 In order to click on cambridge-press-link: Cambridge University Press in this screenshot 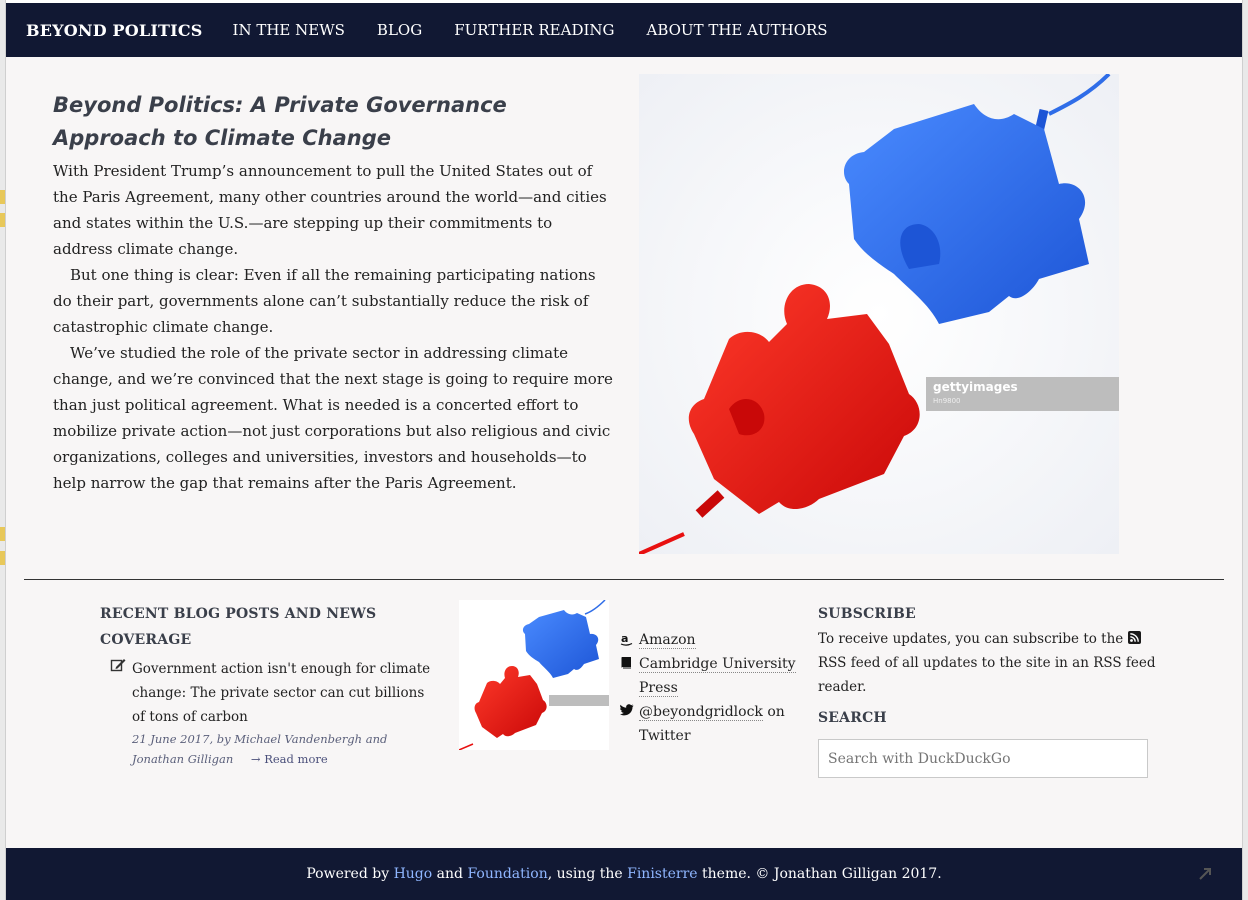, I will do `click(721, 676)`.